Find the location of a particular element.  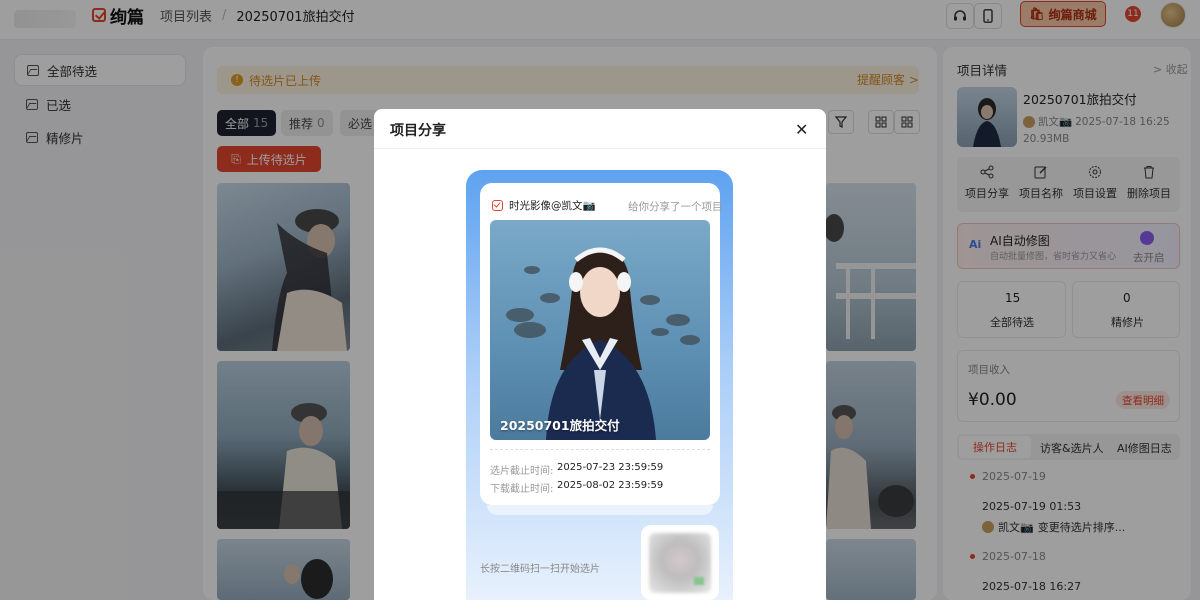

download-deadline-value: 2025-08-02 23:59:59 is located at coordinates (610, 485).